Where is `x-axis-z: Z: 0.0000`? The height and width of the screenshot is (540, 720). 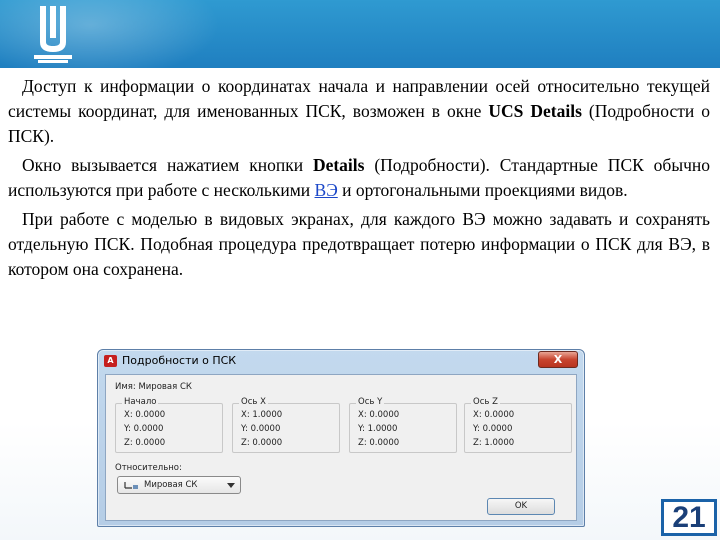 x-axis-z: Z: 0.0000 is located at coordinates (262, 443).